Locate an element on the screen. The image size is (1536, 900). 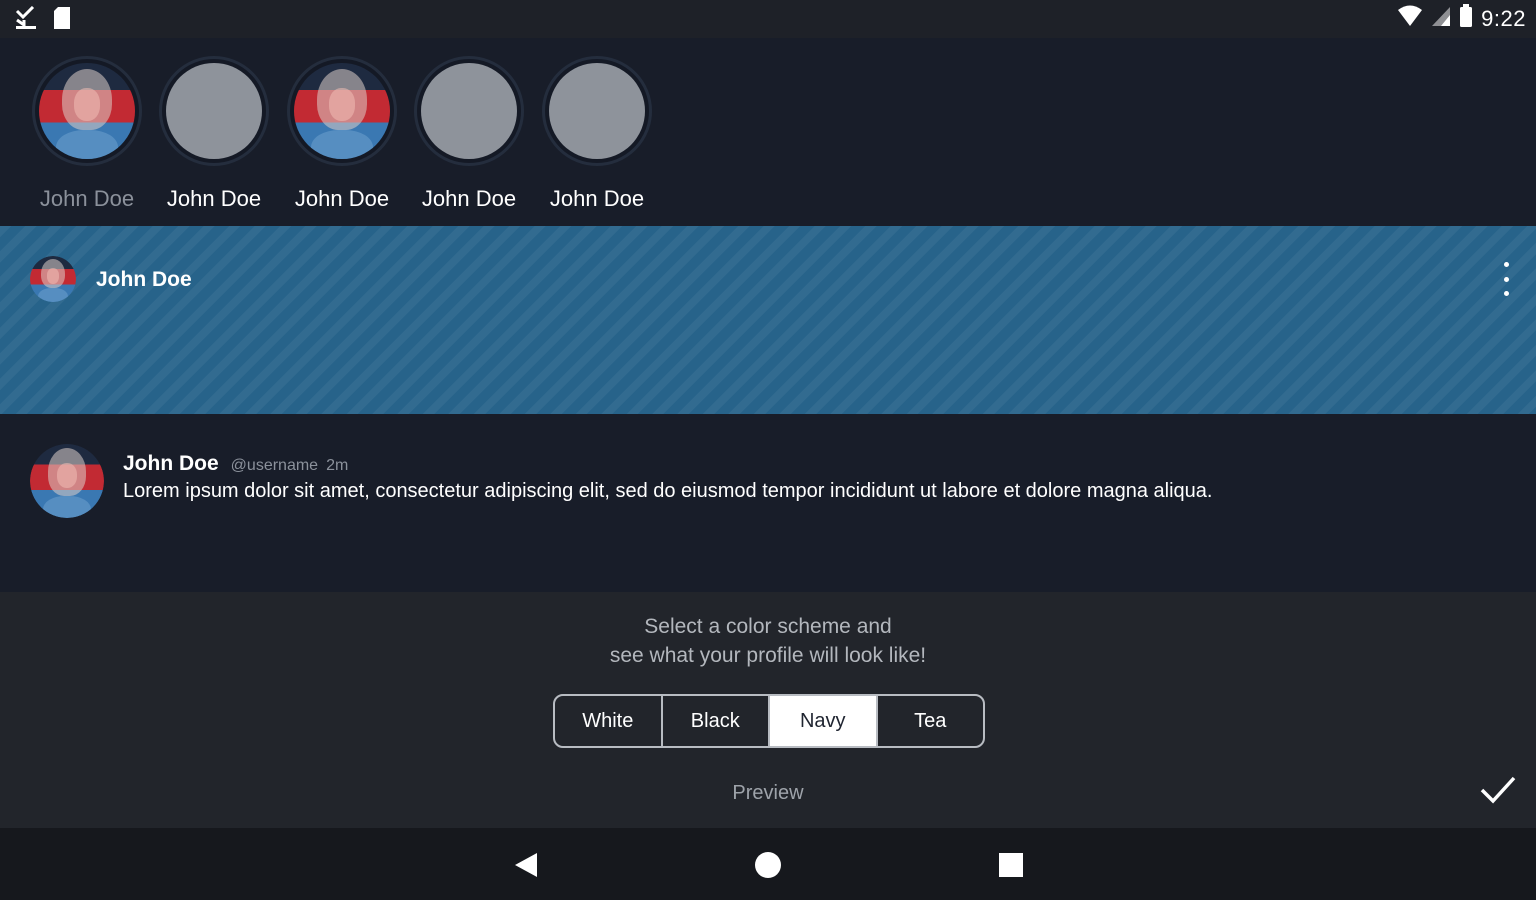
navigation-bar is located at coordinates (768, 864).